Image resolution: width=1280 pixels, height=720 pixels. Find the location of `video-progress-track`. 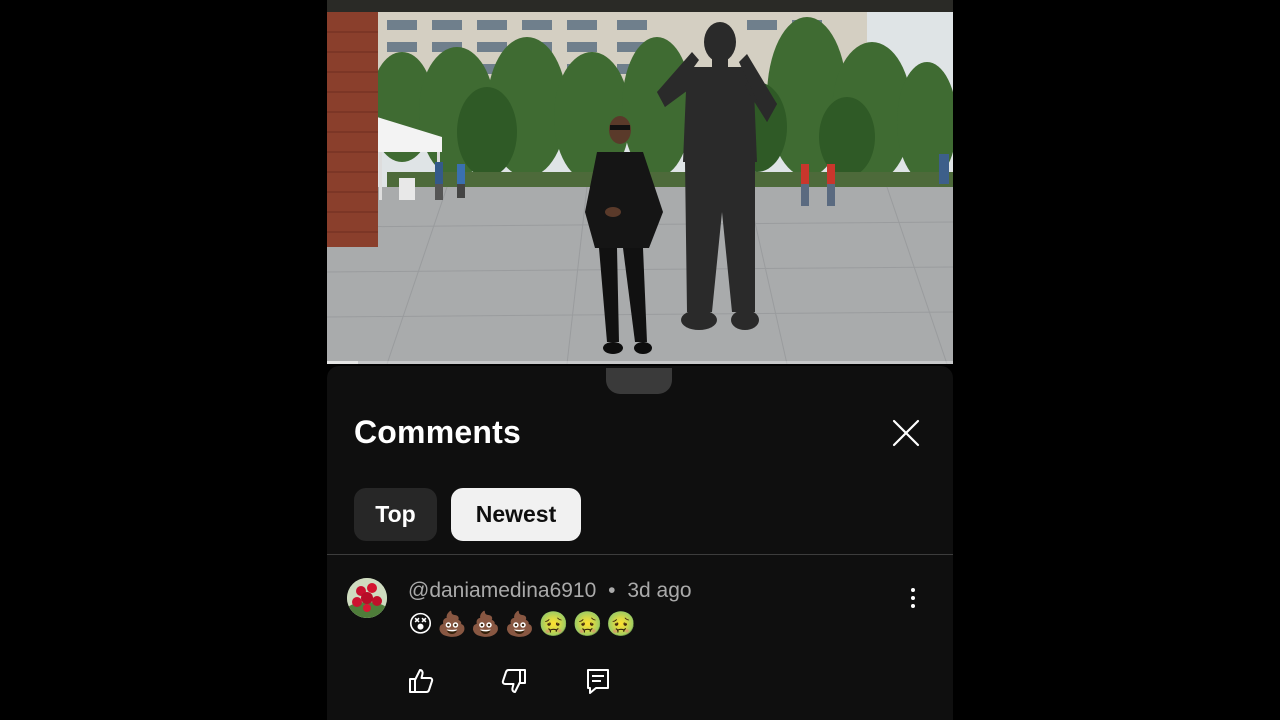

video-progress-track is located at coordinates (640, 362).